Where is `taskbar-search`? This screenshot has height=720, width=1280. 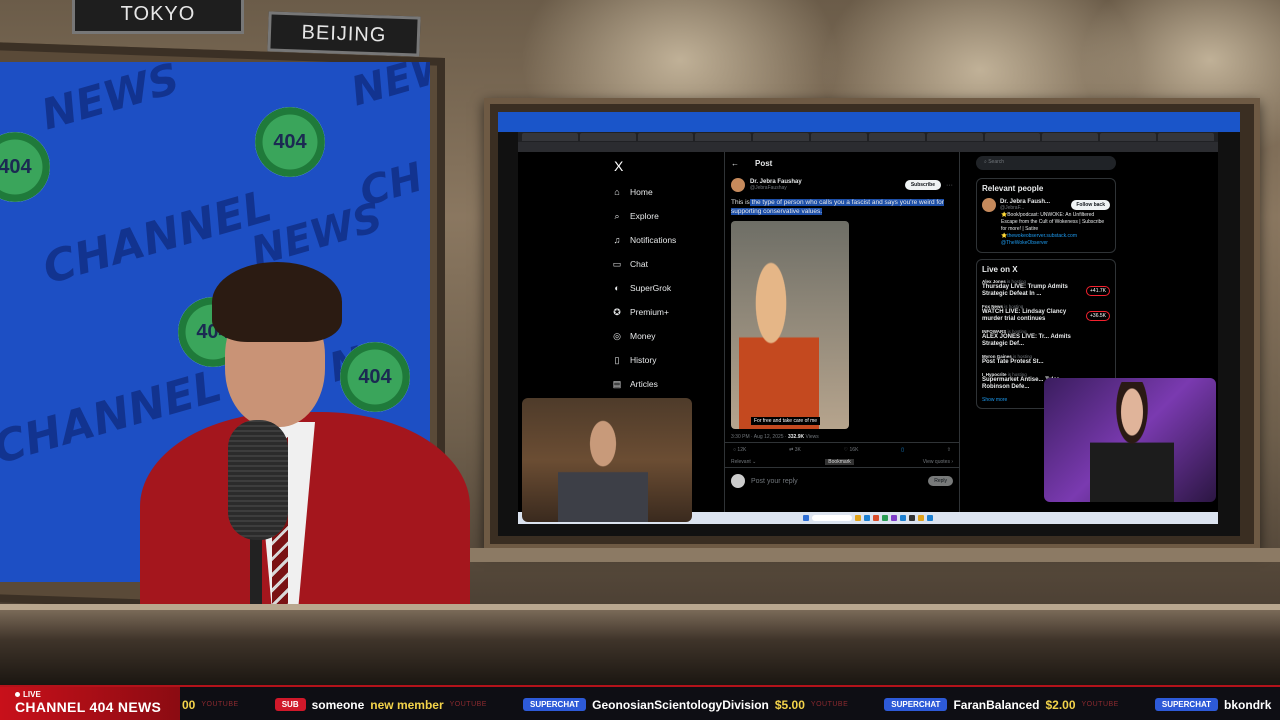 taskbar-search is located at coordinates (832, 518).